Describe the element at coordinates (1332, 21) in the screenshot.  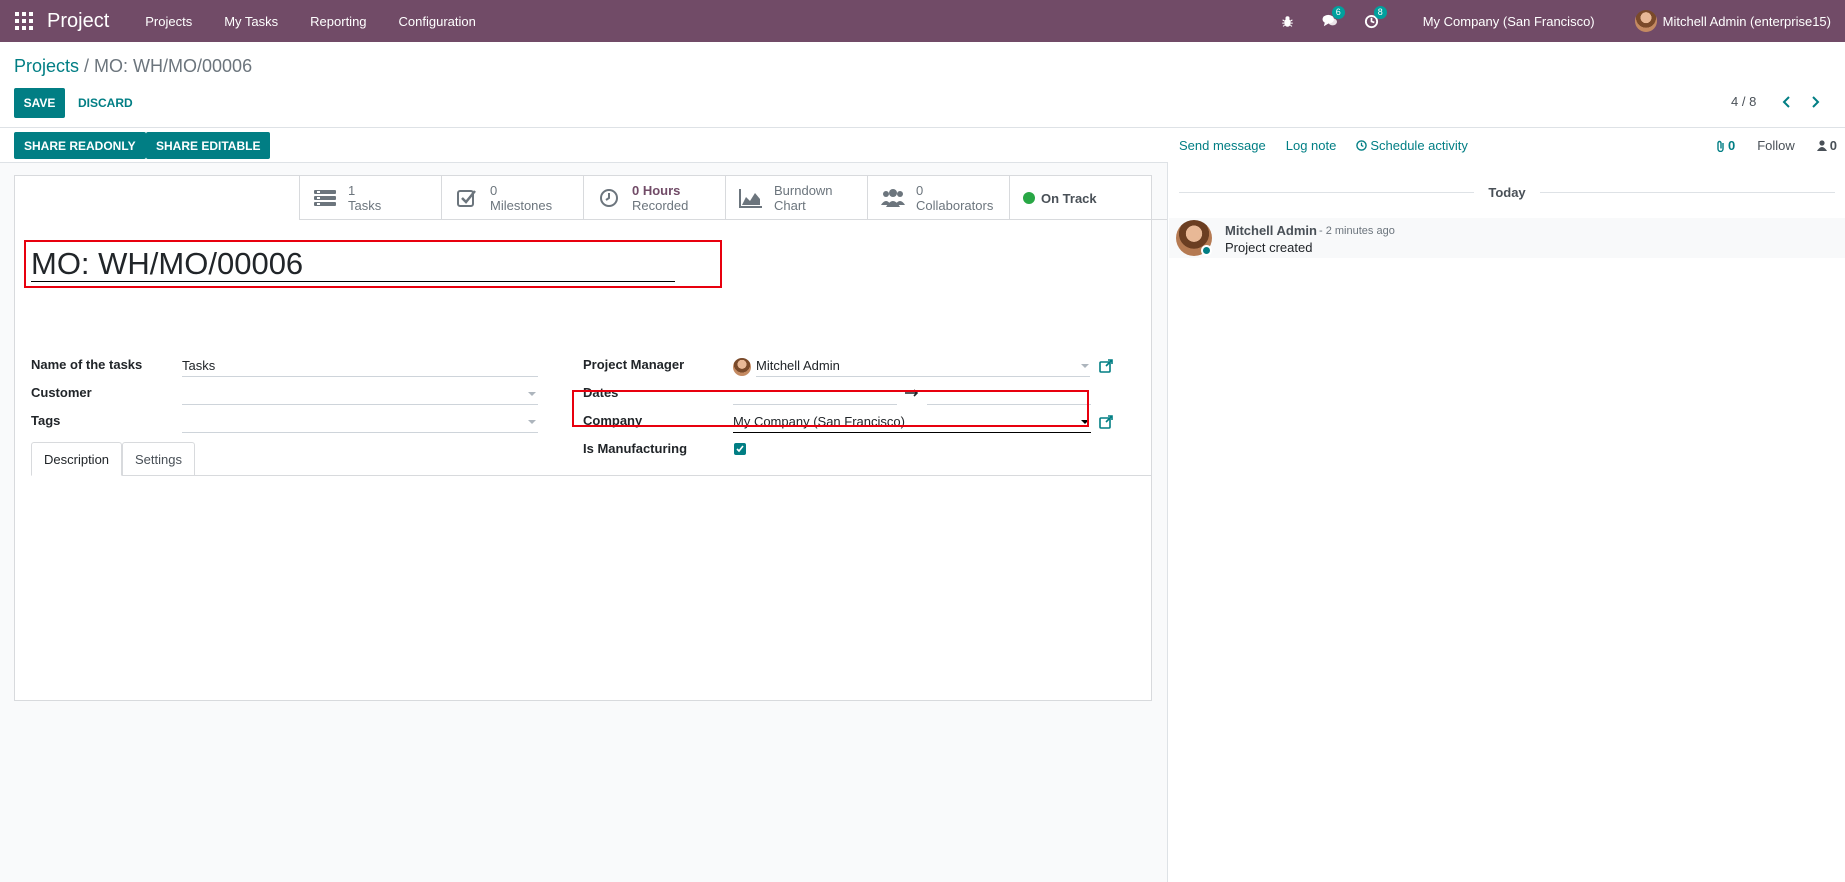
I see `messages-icon: 6` at that location.